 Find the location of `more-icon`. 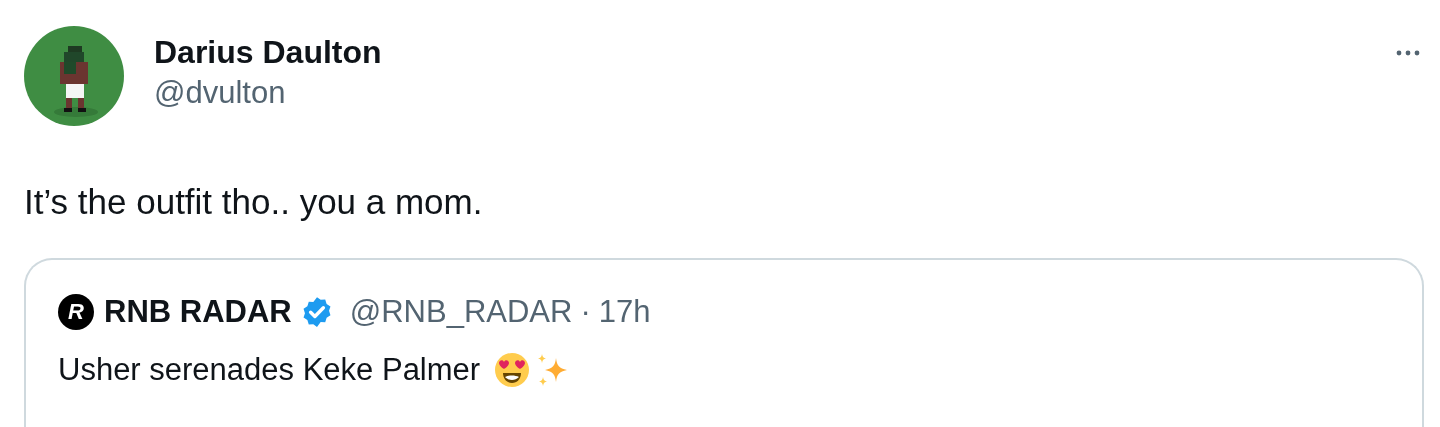

more-icon is located at coordinates (1408, 53).